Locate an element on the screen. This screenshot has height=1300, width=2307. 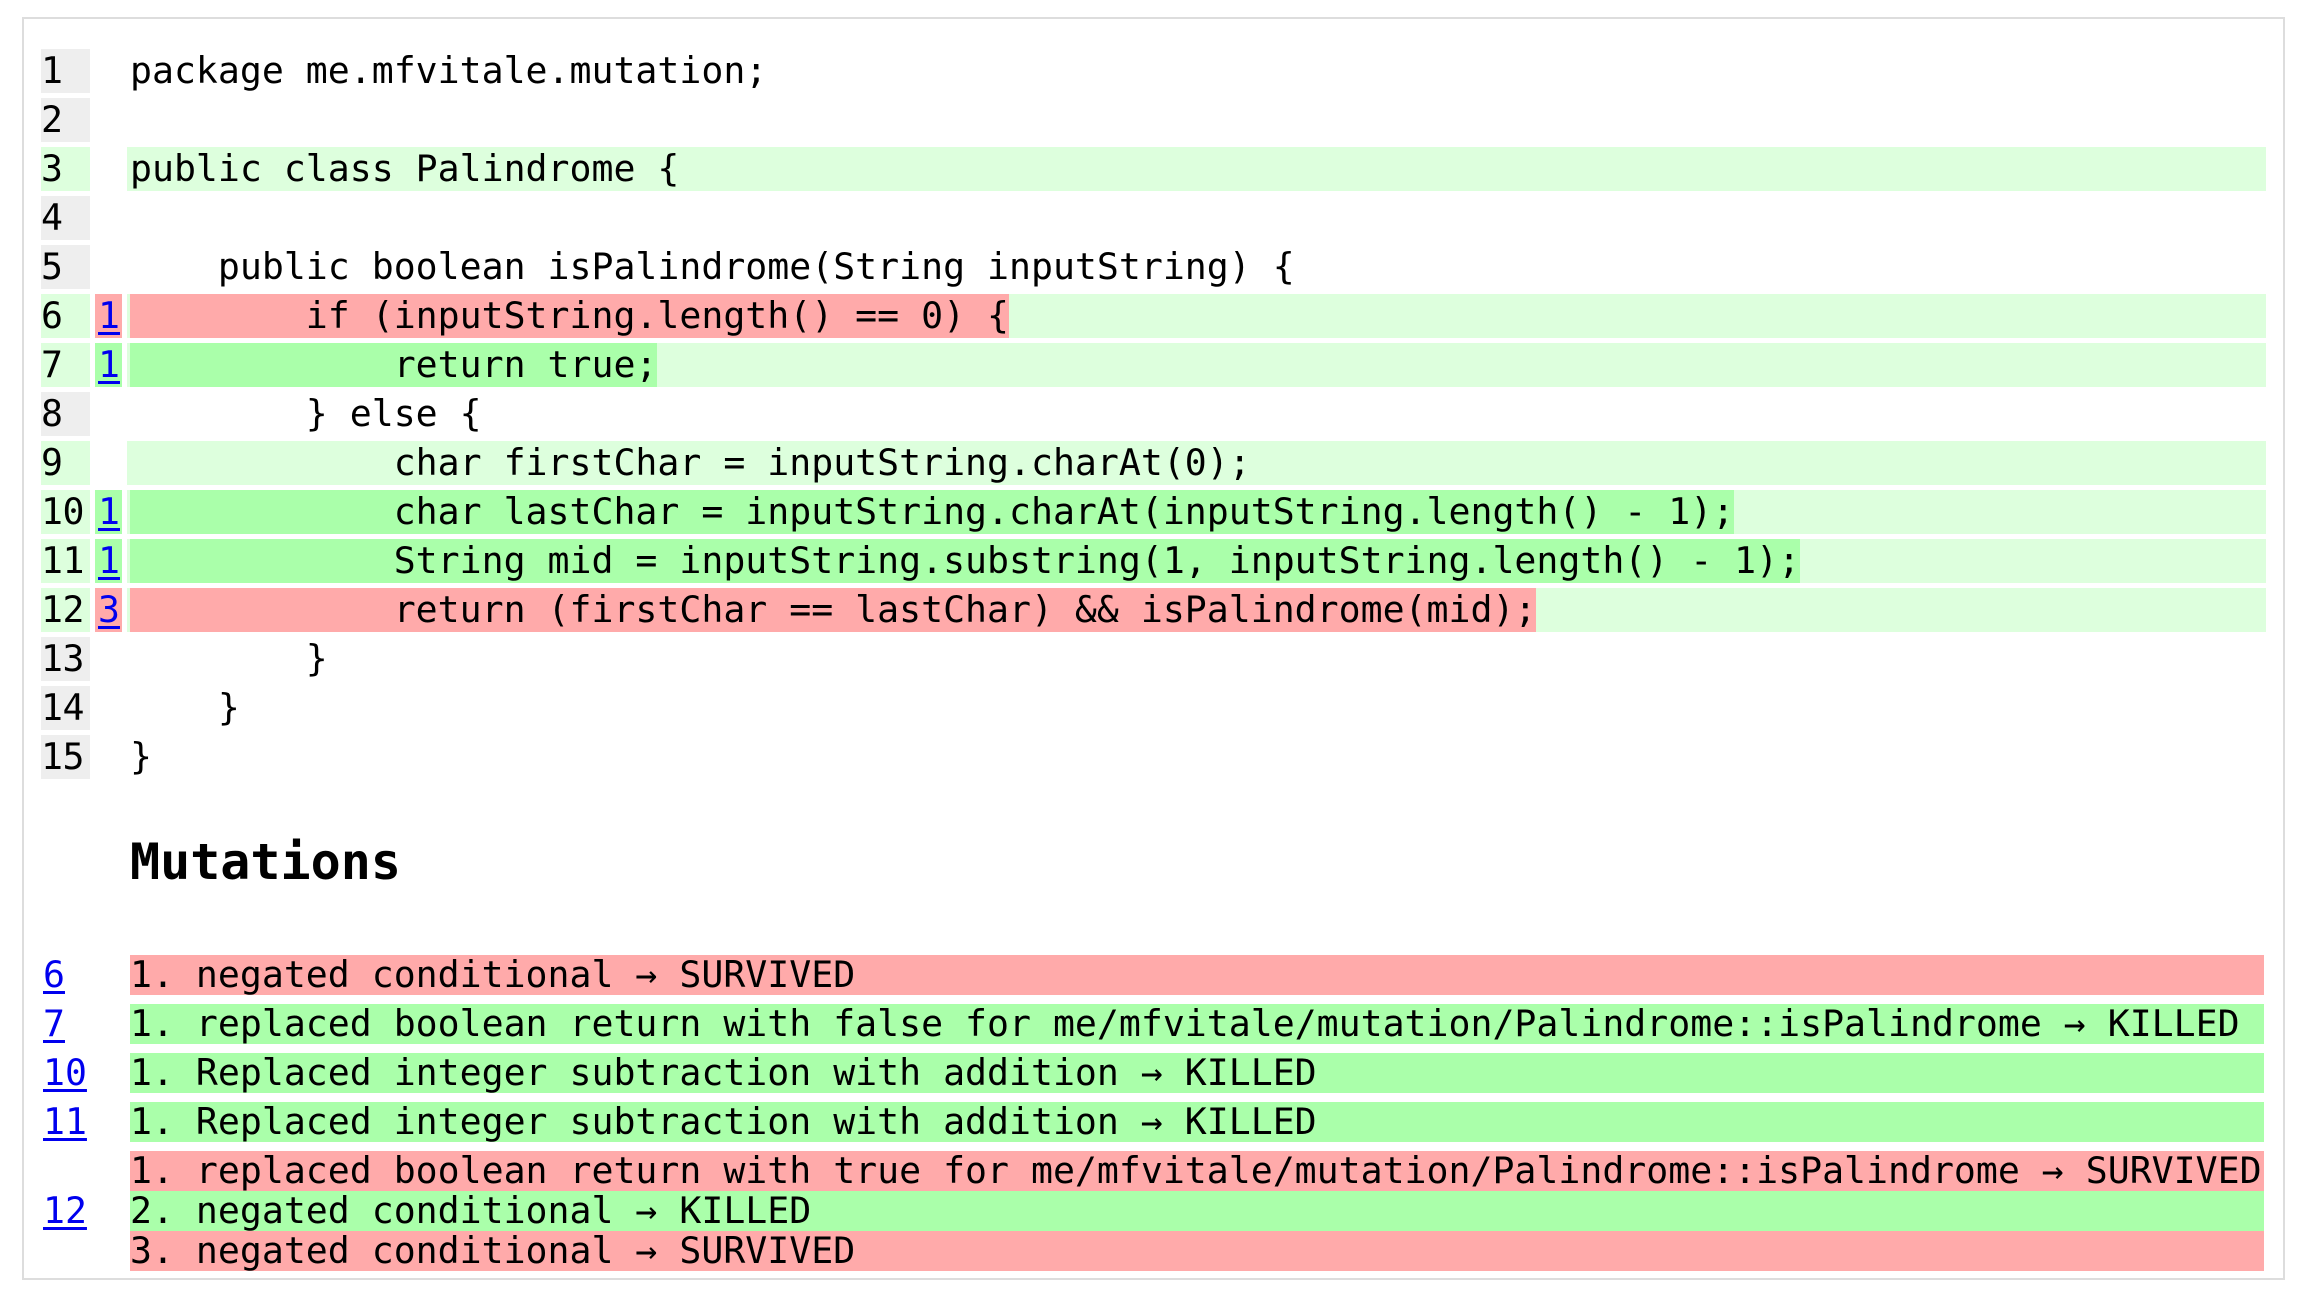
line-number: 12 is located at coordinates (65, 610).